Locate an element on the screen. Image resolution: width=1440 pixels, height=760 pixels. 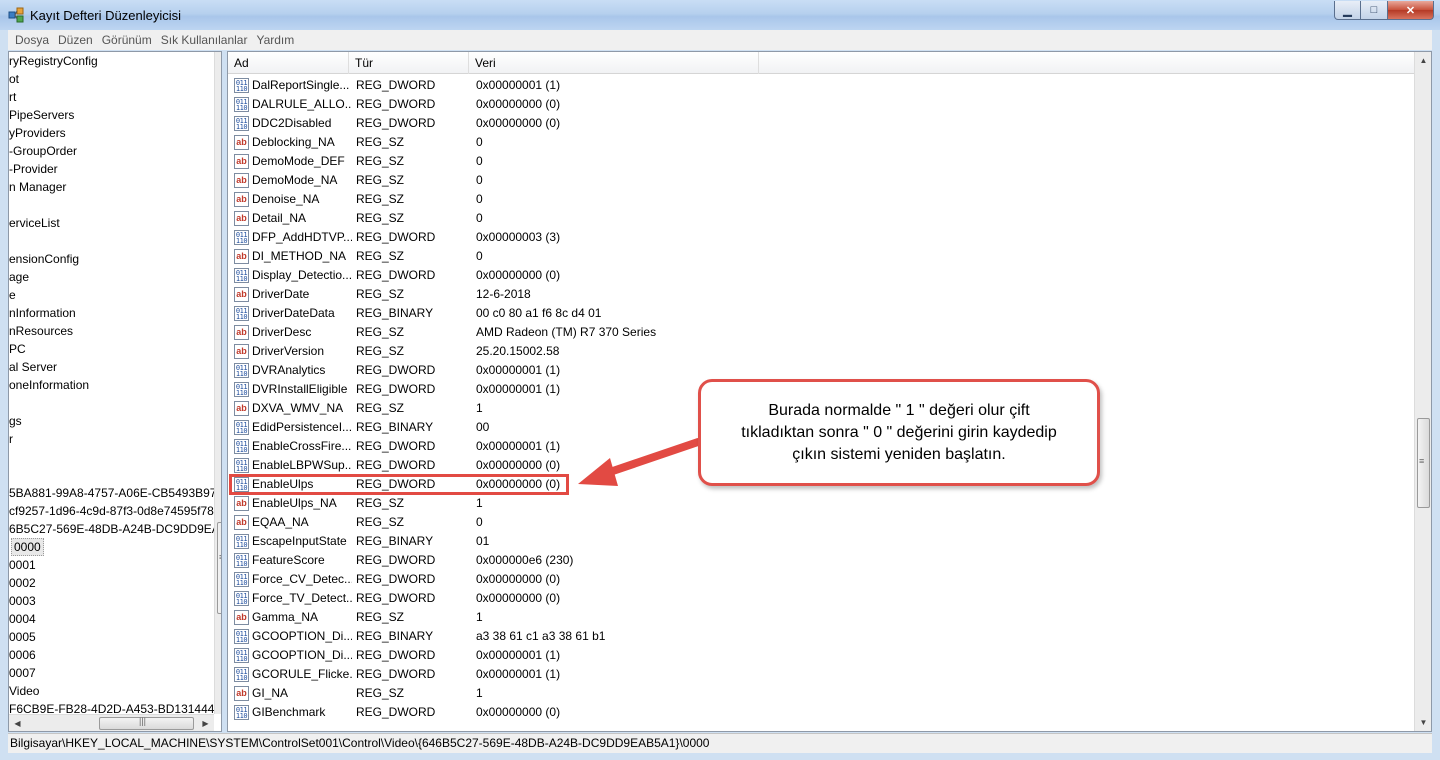
menu-dosya: Dosya is located at coordinates (32, 40).